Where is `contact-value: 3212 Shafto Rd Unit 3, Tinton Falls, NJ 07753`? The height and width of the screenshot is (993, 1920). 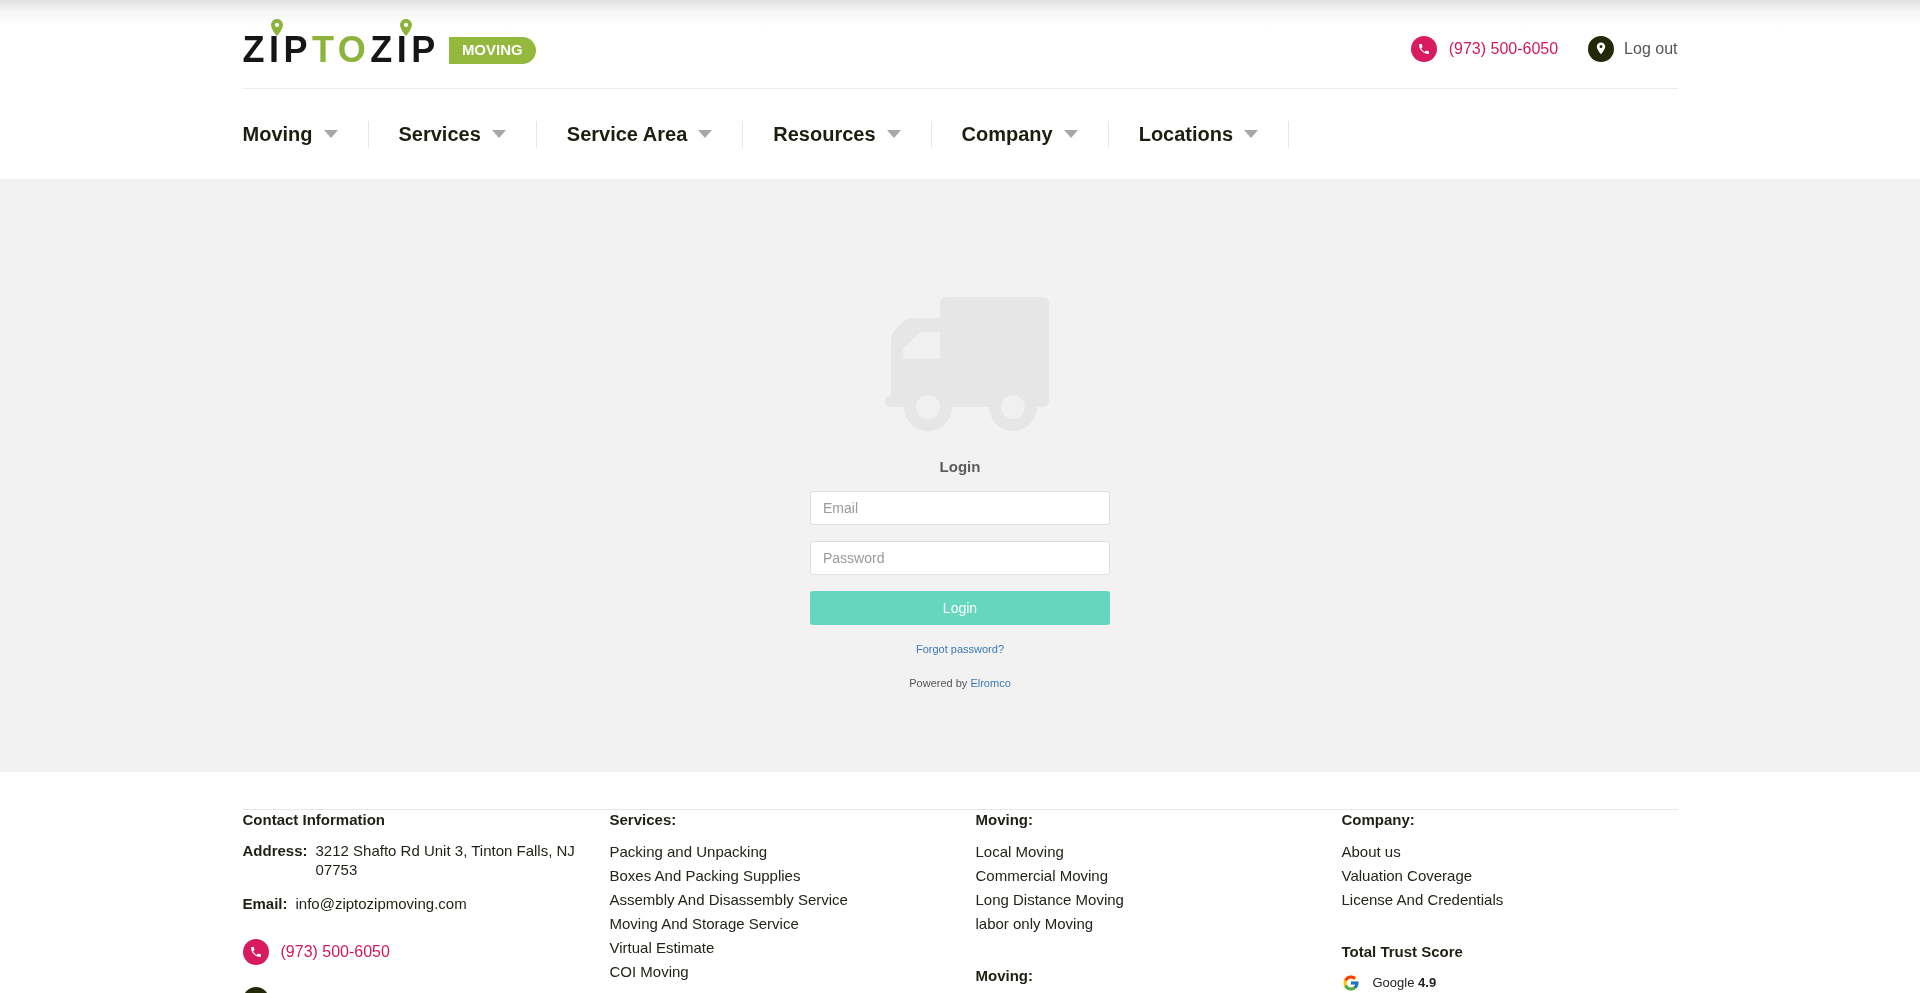
contact-value: 3212 Shafto Rd Unit 3, Tinton Falls, NJ 07753 is located at coordinates (445, 860).